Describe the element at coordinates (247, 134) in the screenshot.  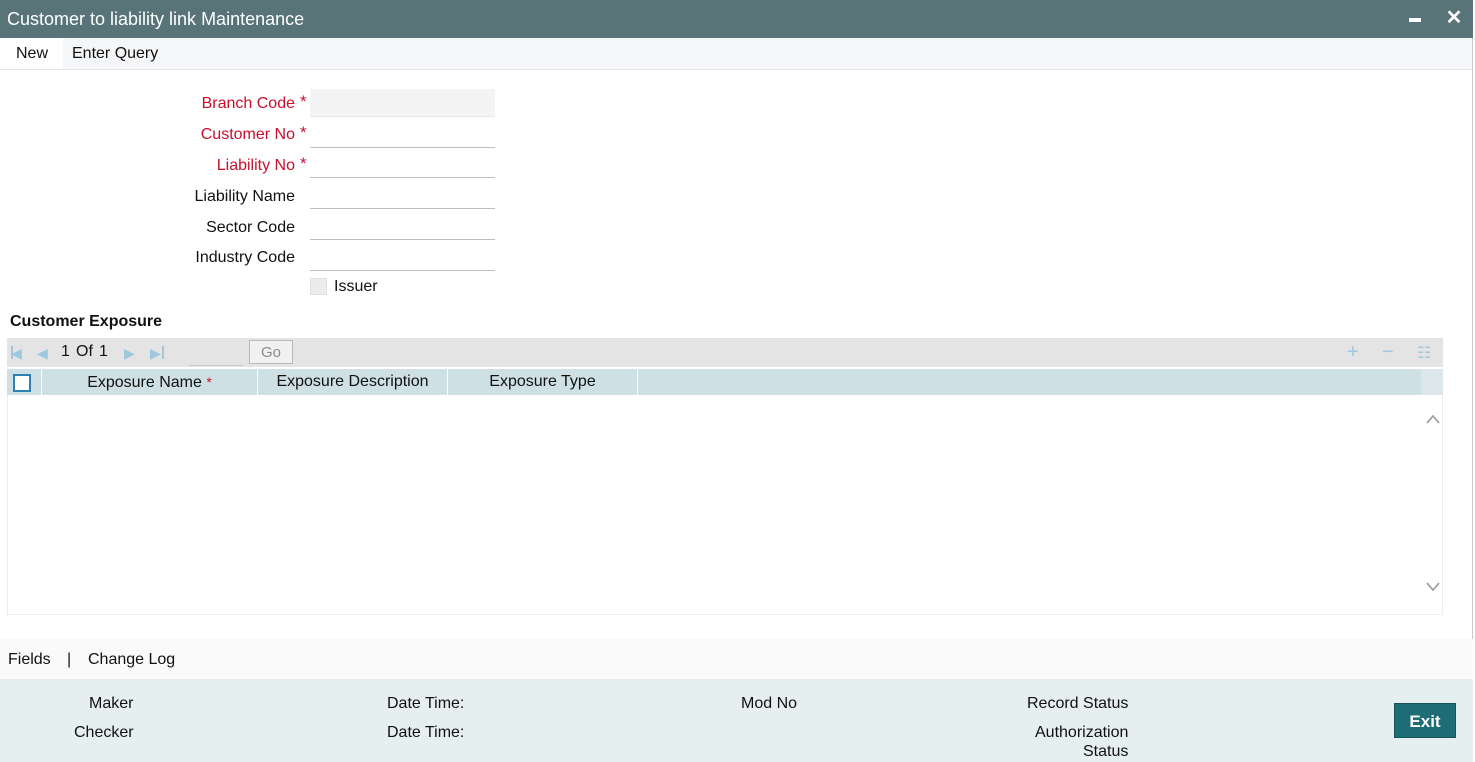
I see `customer-no-label: Customer No` at that location.